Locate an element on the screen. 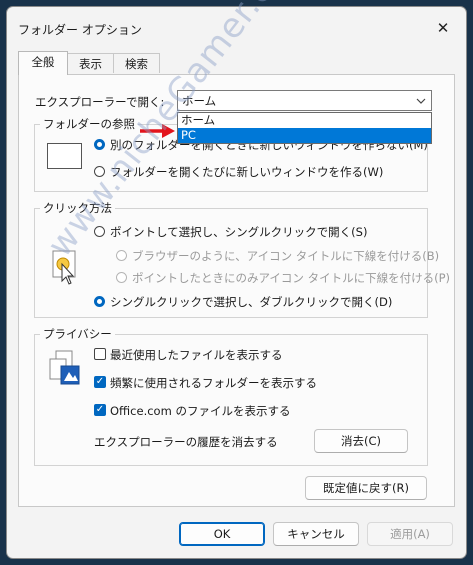 The image size is (473, 565). tab-general: 全般 is located at coordinates (43, 63).